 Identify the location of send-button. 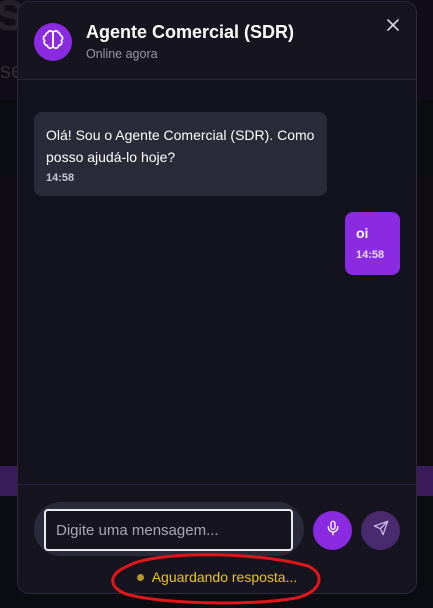
(380, 530).